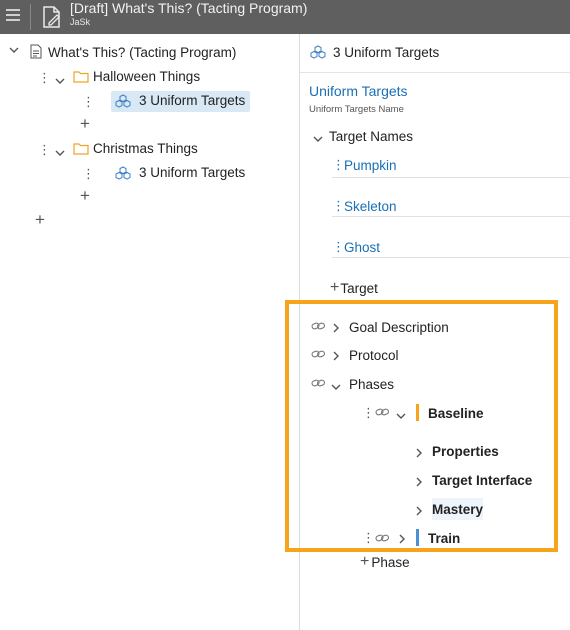  Describe the element at coordinates (189, 8) in the screenshot. I see `window-title: [Draft] What's This? (Tacting Program)` at that location.